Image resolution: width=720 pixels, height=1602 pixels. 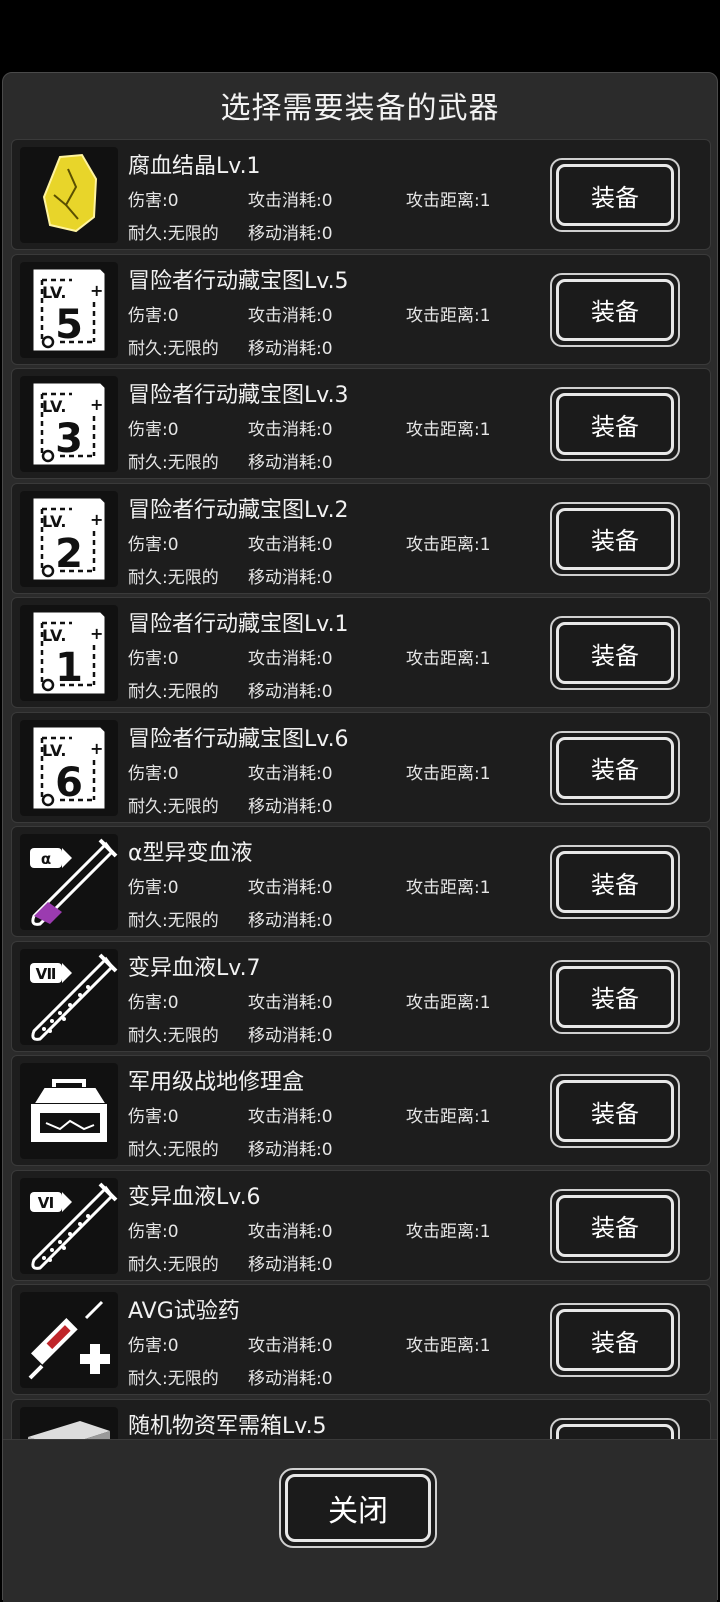 I want to click on treasure-map-icon: LV. +3, so click(x=69, y=424).